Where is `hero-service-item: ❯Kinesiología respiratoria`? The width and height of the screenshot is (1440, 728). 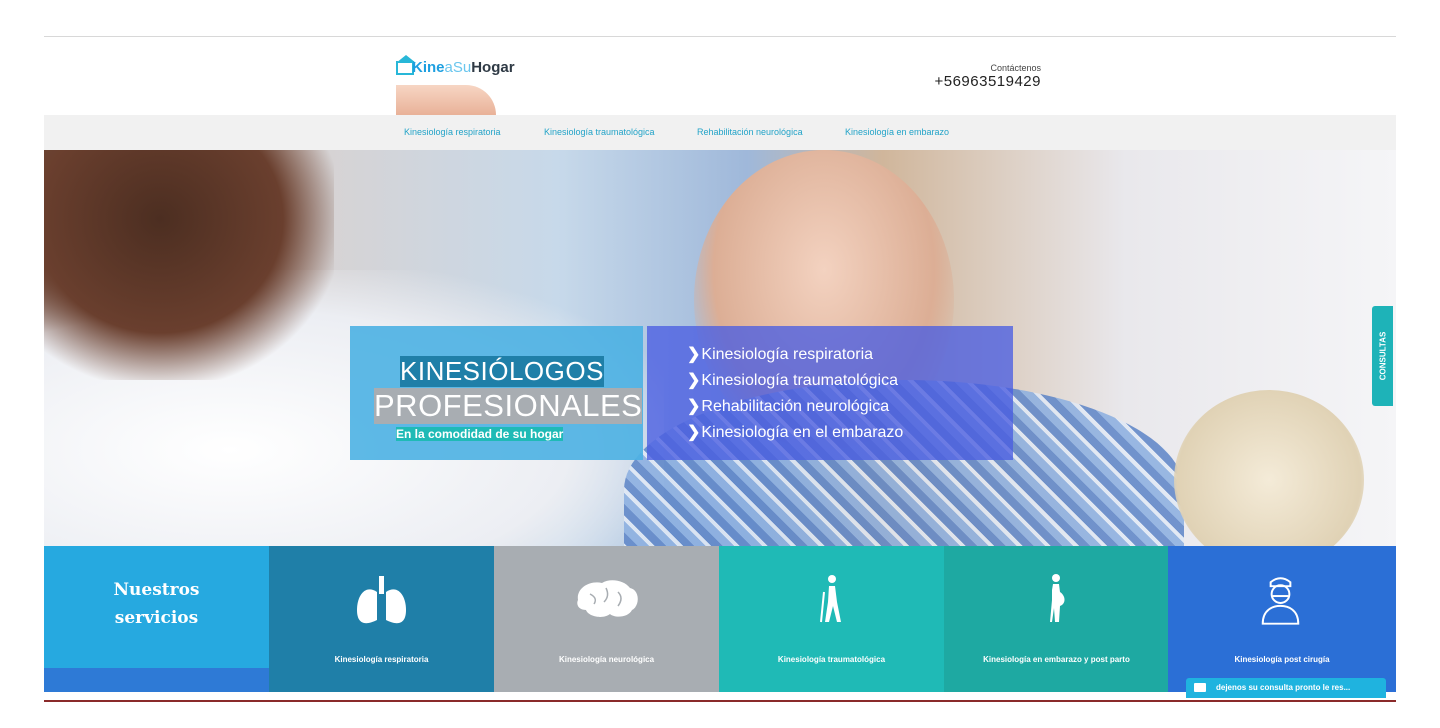 hero-service-item: ❯Kinesiología respiratoria is located at coordinates (780, 354).